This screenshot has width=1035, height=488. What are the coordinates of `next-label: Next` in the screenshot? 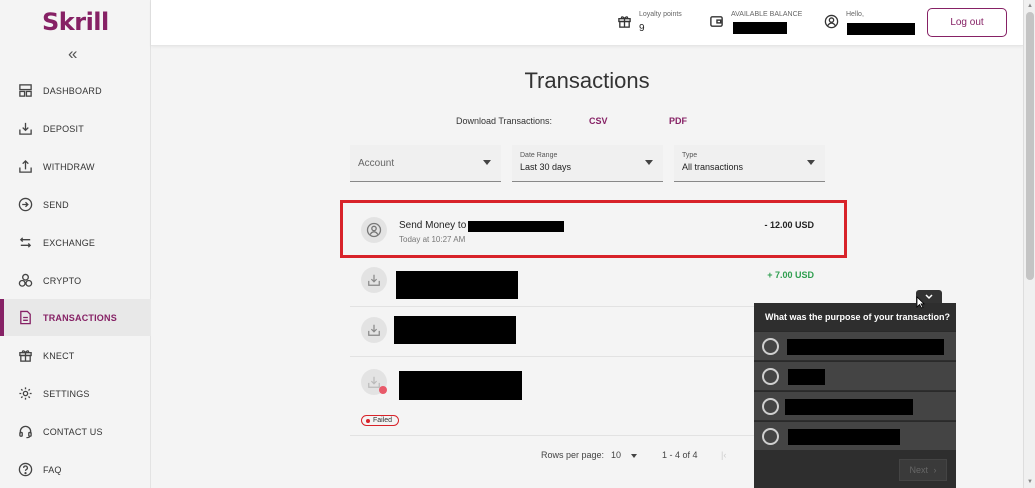 It's located at (918, 470).